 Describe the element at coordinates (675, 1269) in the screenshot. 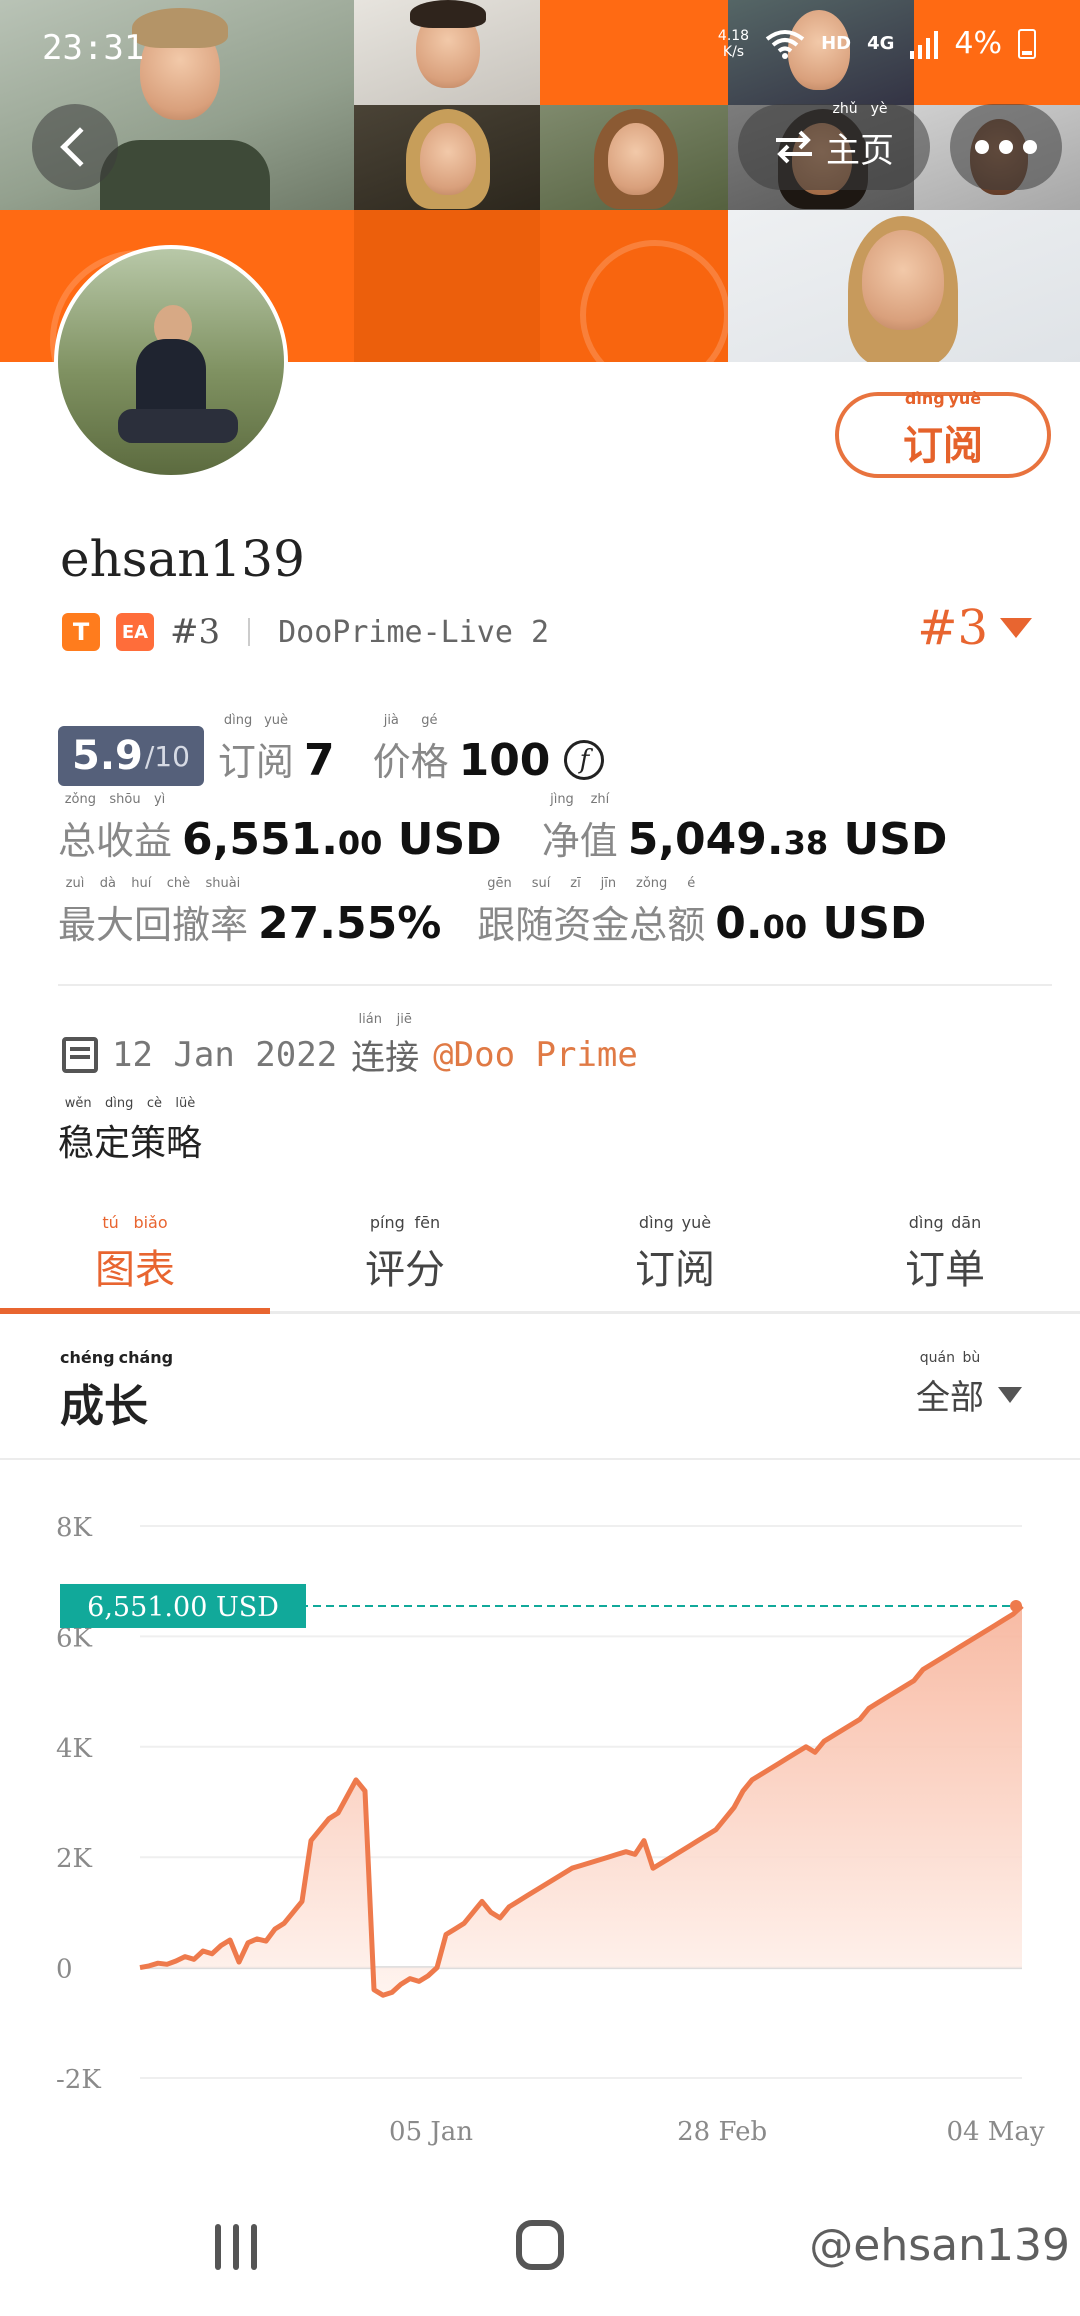

I see `tab-text: 订阅` at that location.